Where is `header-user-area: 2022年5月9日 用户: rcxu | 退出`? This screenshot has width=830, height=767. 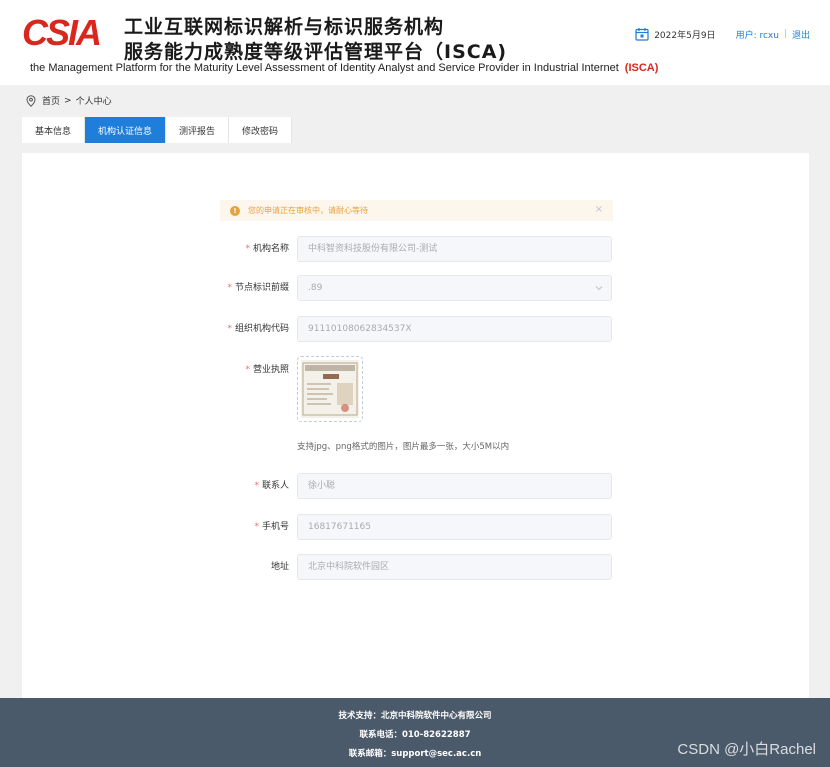
header-user-area: 2022年5月9日 用户: rcxu | 退出 is located at coordinates (722, 34).